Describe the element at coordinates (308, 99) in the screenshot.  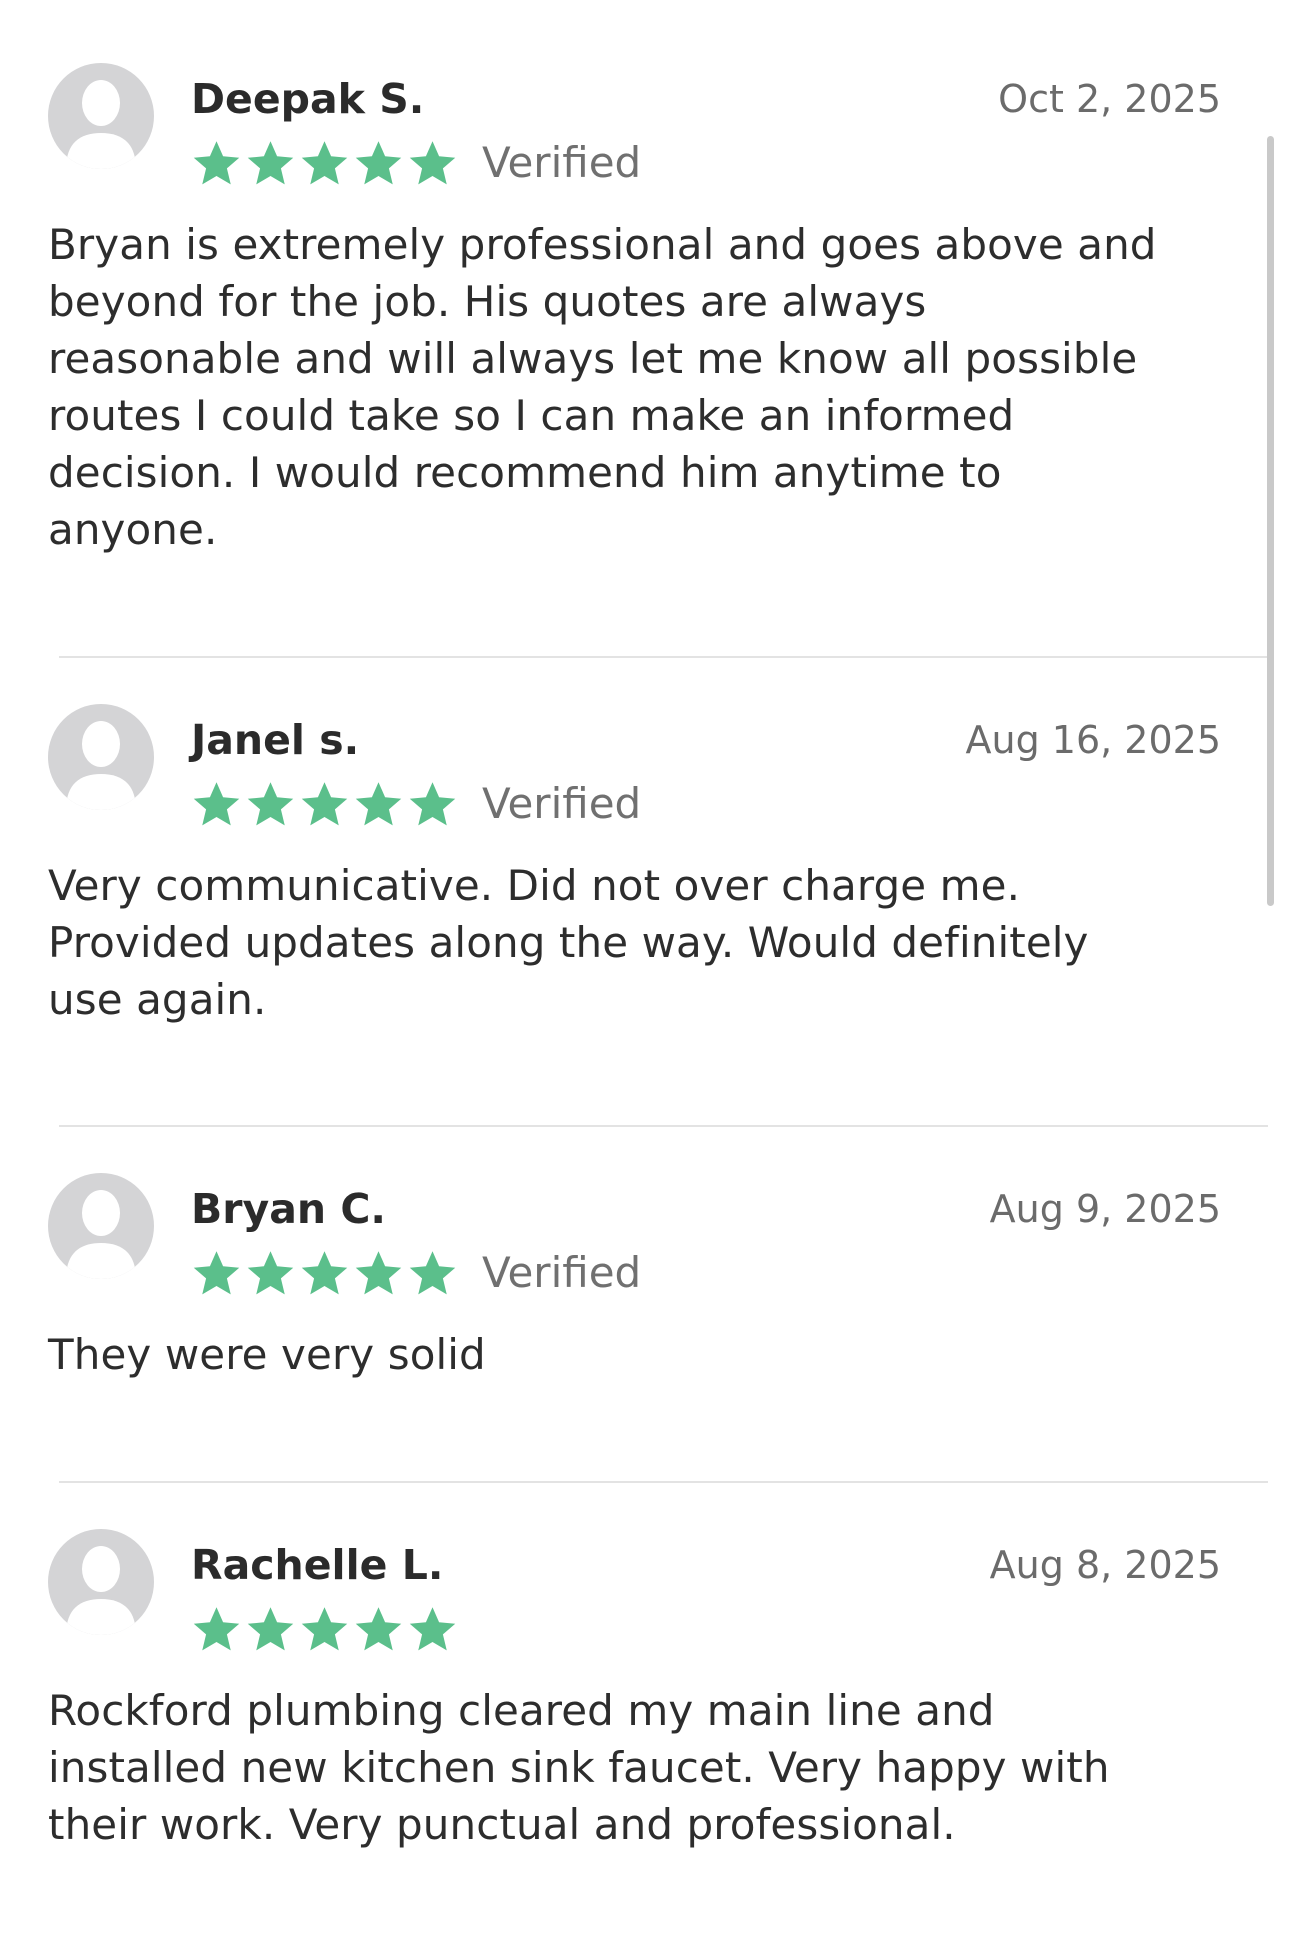
I see `reviewer-name: Deepak S.` at that location.